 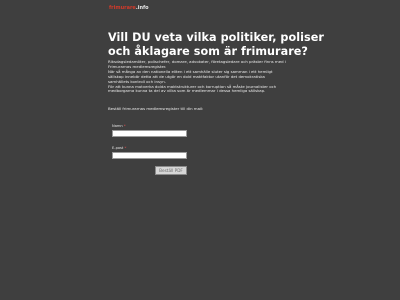 I want to click on logo-main-text: frimurare, so click(x=122, y=8).